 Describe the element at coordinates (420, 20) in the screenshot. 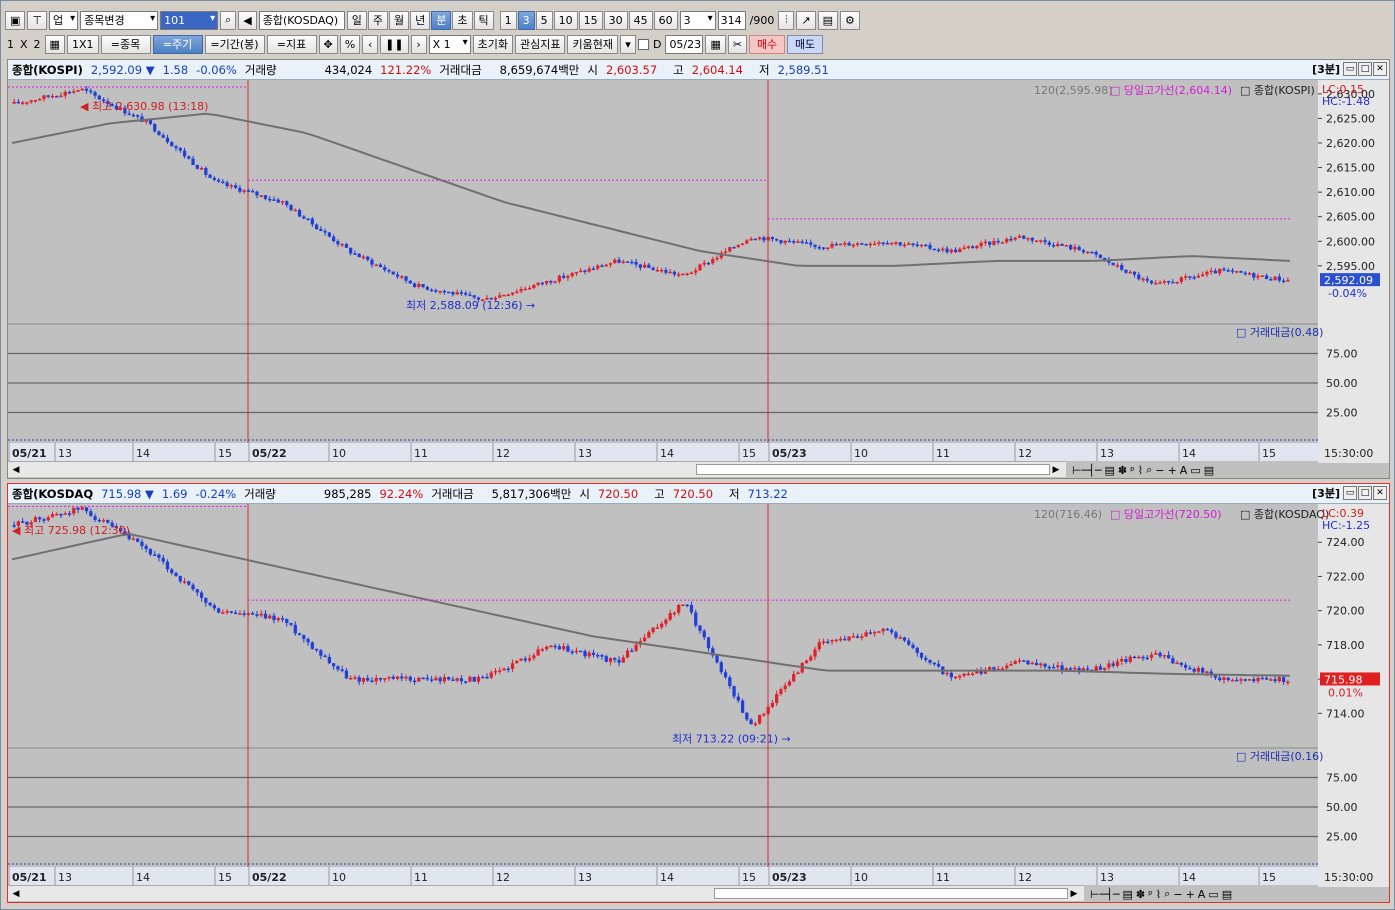

I see `period-tab-3: 년` at that location.